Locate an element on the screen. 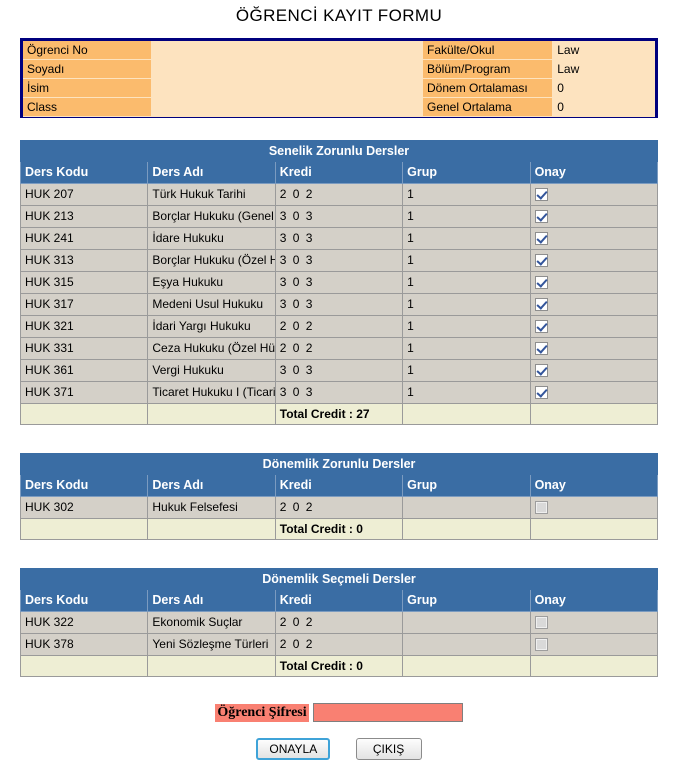 Image resolution: width=678 pixels, height=774 pixels. name-label: İsim is located at coordinates (87, 88).